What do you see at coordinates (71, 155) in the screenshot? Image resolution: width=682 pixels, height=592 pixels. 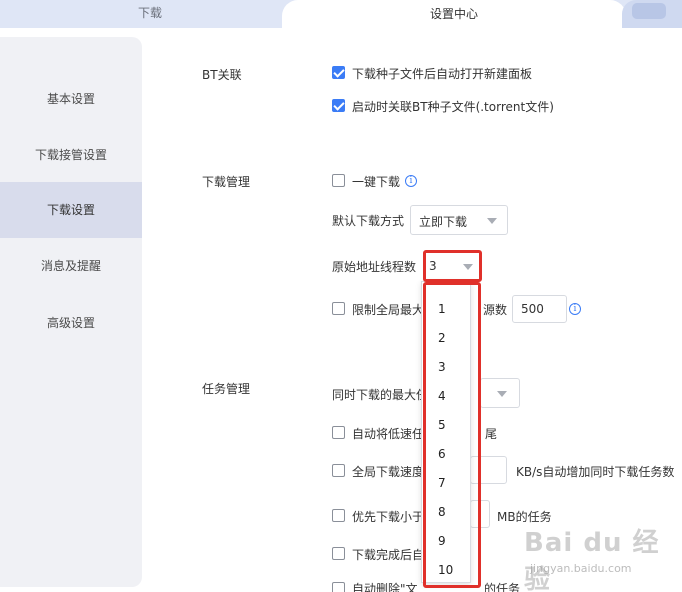 I see `sidebar-item-takeover: 下载接管设置` at bounding box center [71, 155].